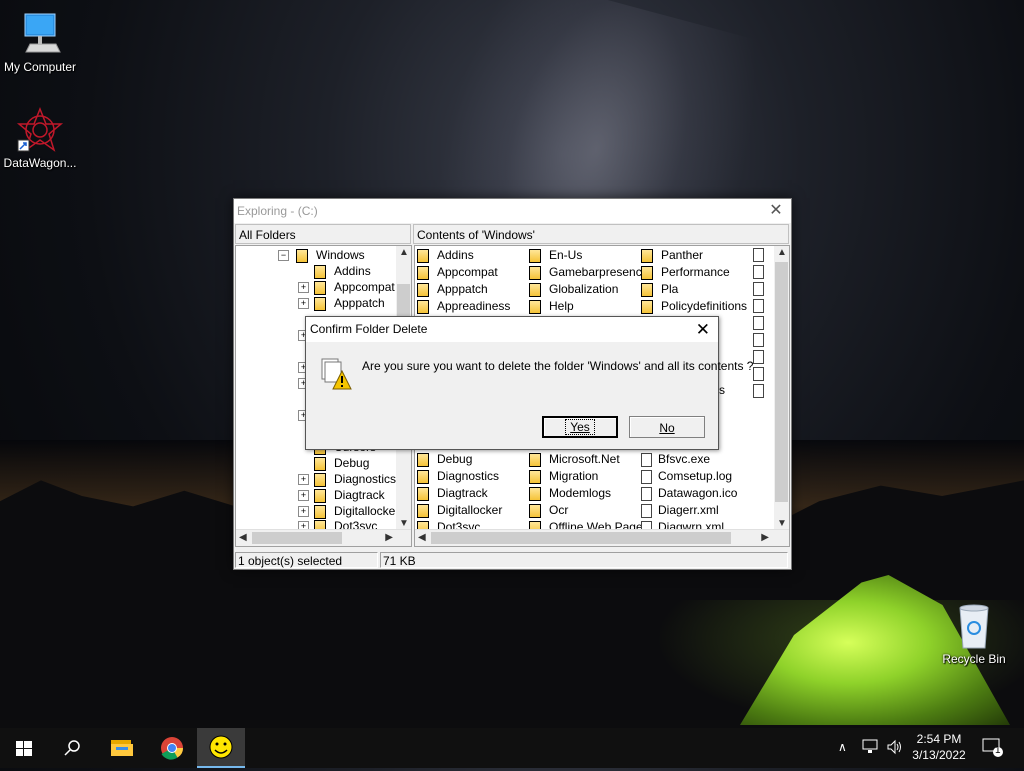 This screenshot has width=1024, height=771. I want to click on list-item: Bfsvc.exe, so click(697, 459).